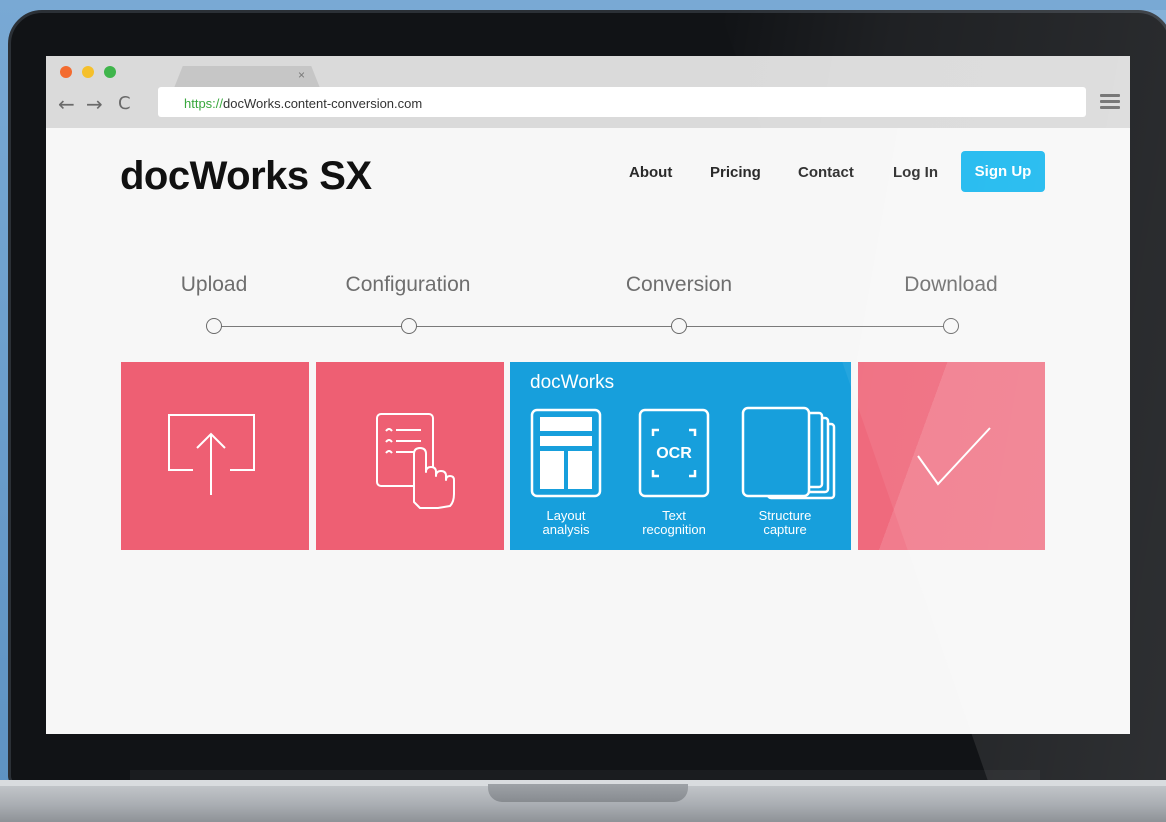 The width and height of the screenshot is (1166, 822). I want to click on progress-timeline, so click(582, 326).